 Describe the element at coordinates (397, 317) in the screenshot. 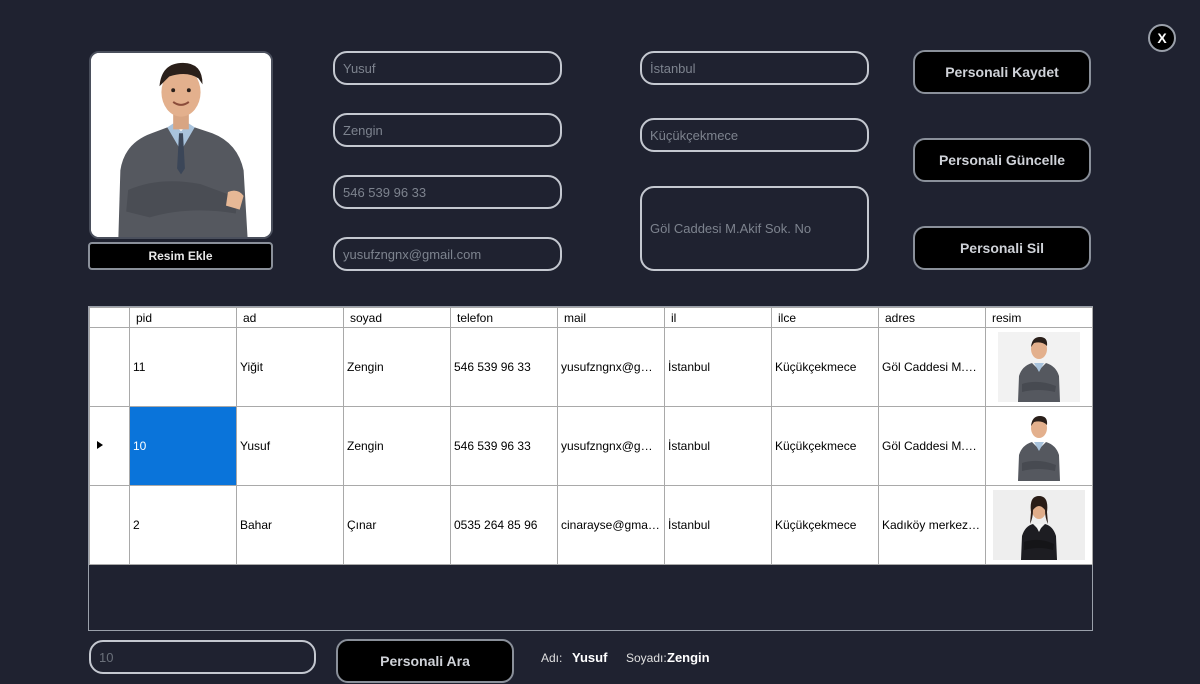

I see `column-header-soyad: soyad` at that location.